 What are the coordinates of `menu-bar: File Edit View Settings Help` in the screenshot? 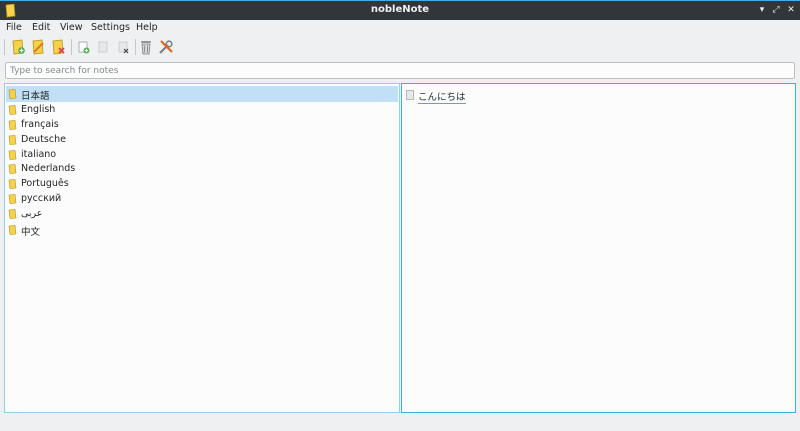 It's located at (400, 27).